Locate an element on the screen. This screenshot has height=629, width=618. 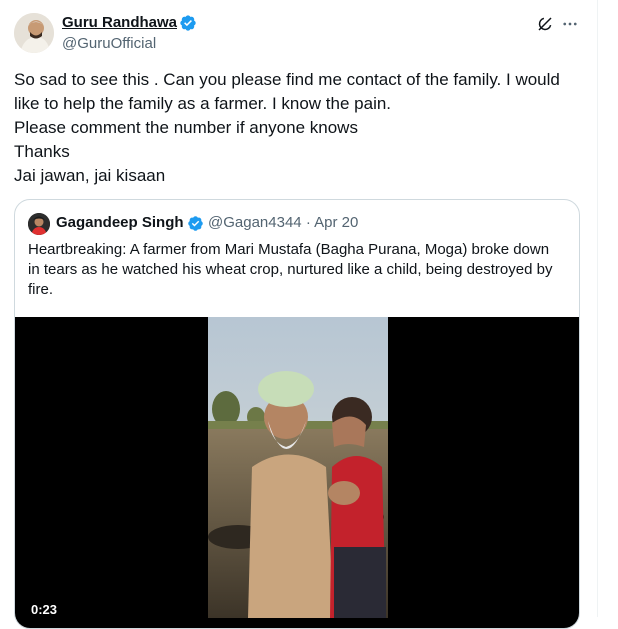
more-dots-icon is located at coordinates (570, 24).